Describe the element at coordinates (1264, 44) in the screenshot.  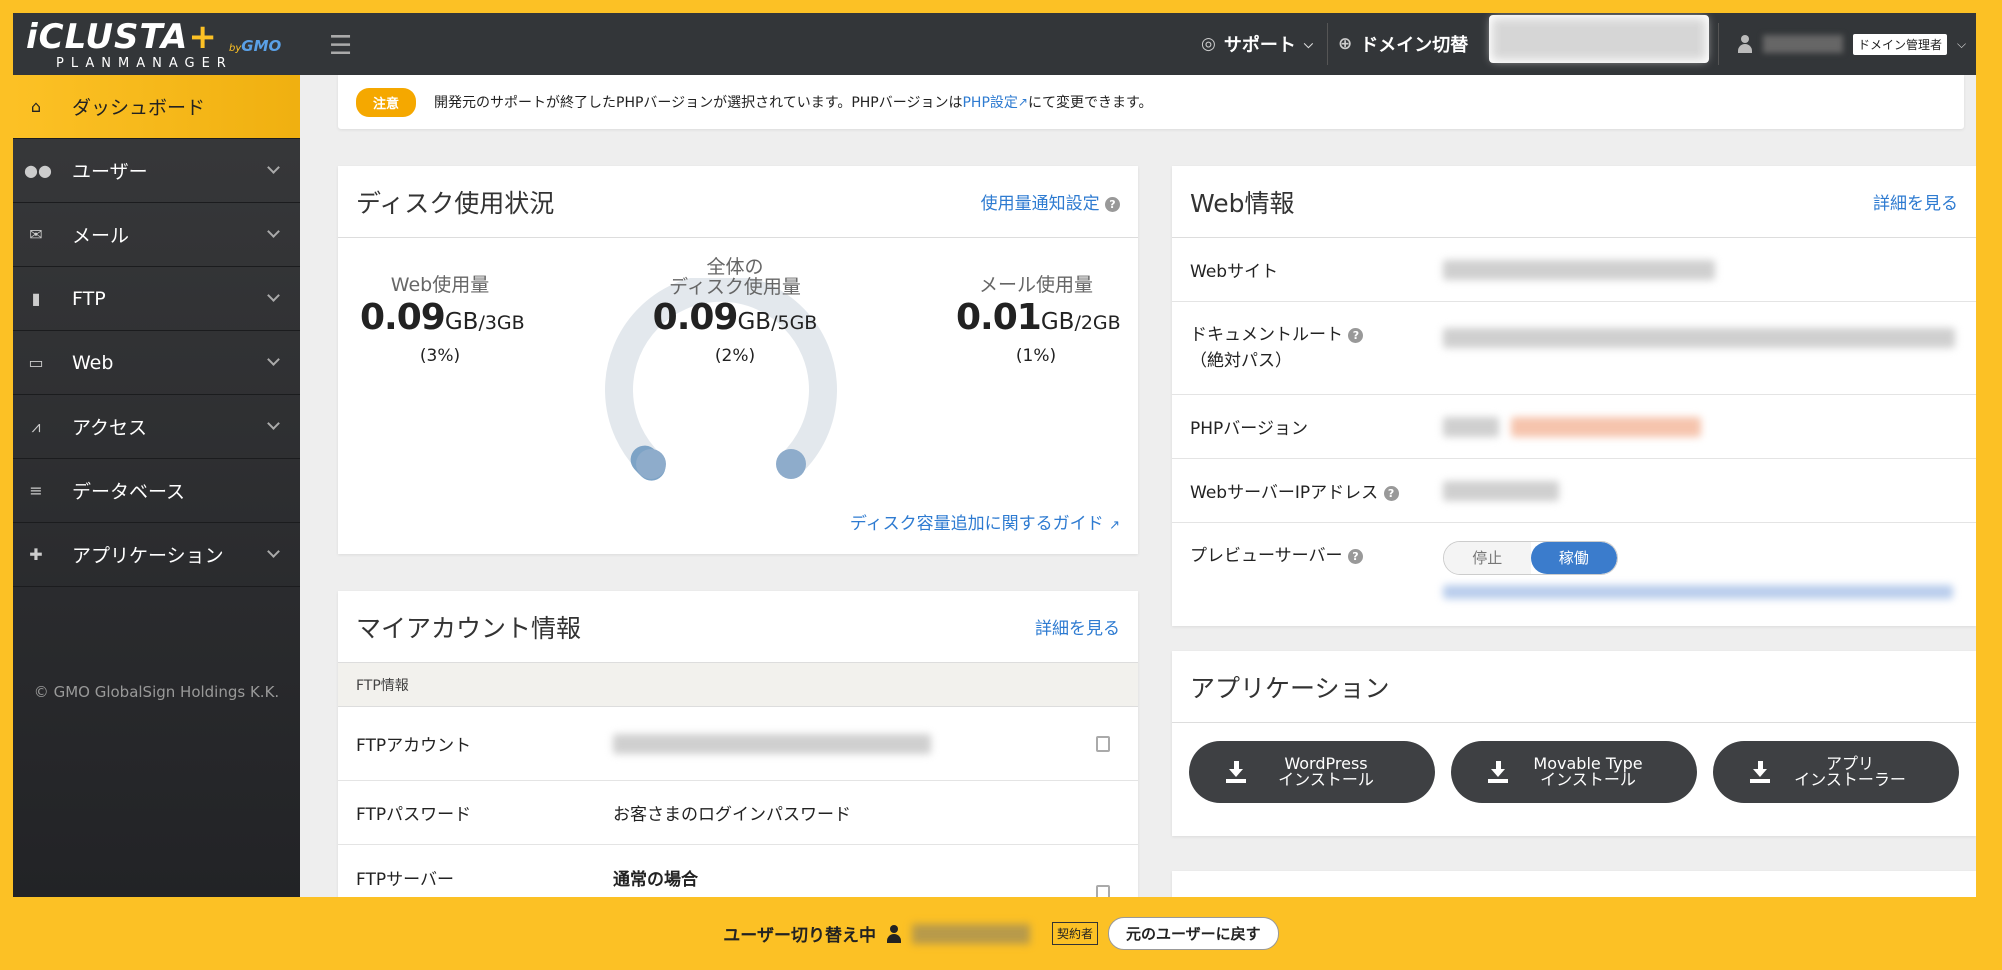
I see `support-menu: ◎ サポート ⌵` at that location.